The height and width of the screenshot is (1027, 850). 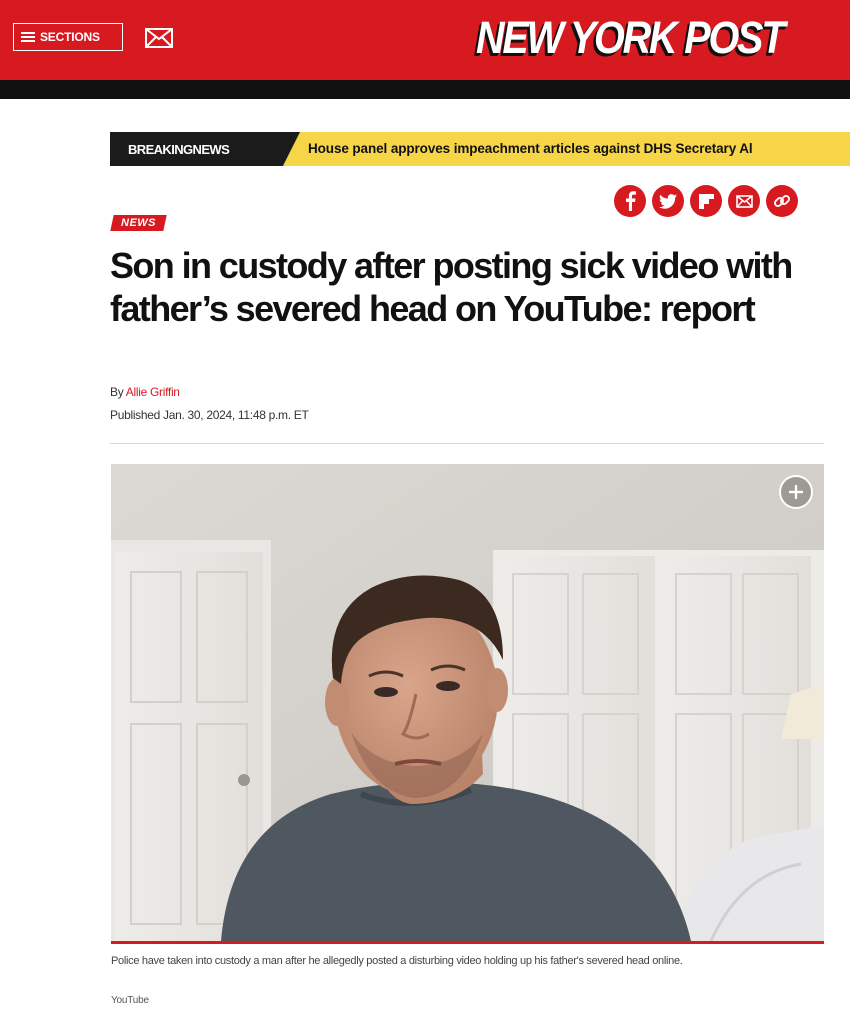 I want to click on copy-link-button, so click(x=782, y=201).